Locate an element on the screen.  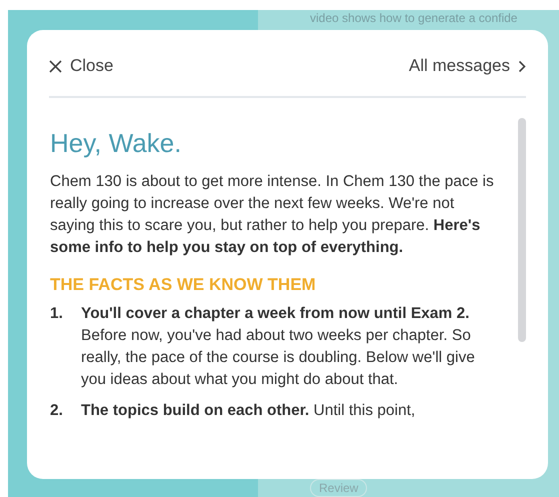
list-number: 2. is located at coordinates (57, 411).